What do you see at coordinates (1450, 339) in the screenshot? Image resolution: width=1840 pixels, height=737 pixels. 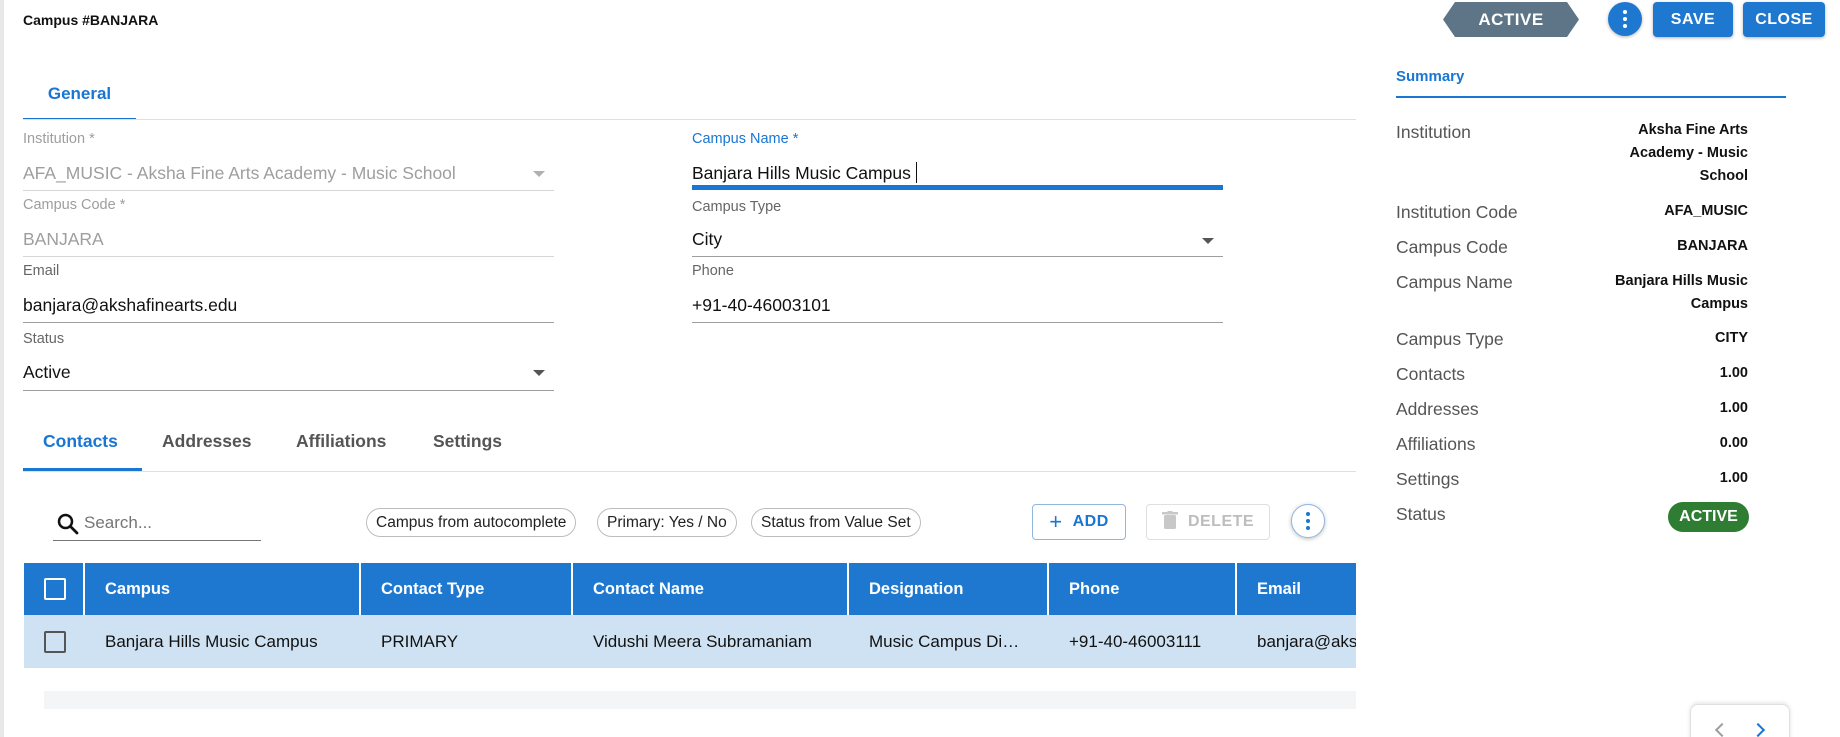 I see `summary-campus-type-label: Campus Type` at bounding box center [1450, 339].